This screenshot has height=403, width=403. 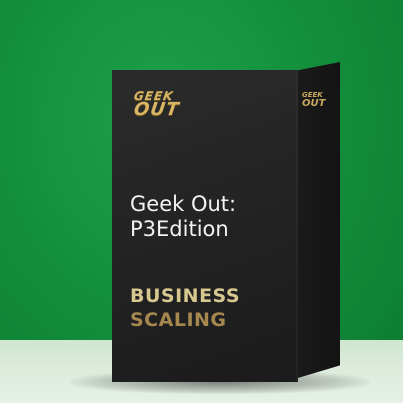 What do you see at coordinates (314, 103) in the screenshot?
I see `side-logo-line-2: OUT` at bounding box center [314, 103].